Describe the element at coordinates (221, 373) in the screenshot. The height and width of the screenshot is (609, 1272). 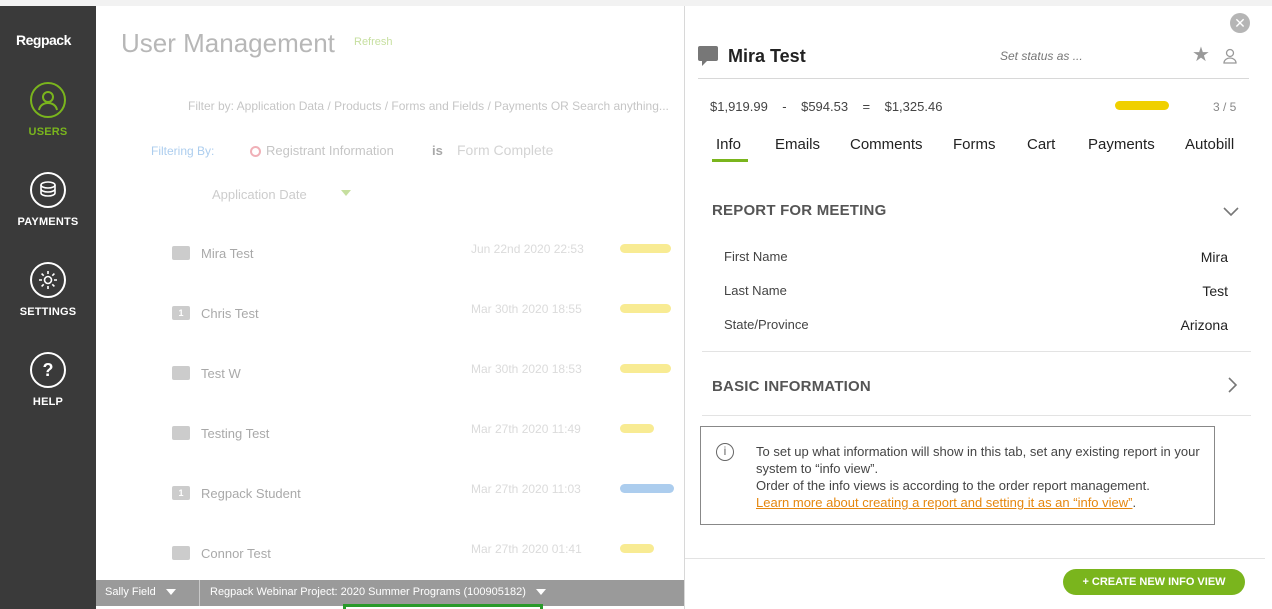
I see `user-row-name: Test W` at that location.